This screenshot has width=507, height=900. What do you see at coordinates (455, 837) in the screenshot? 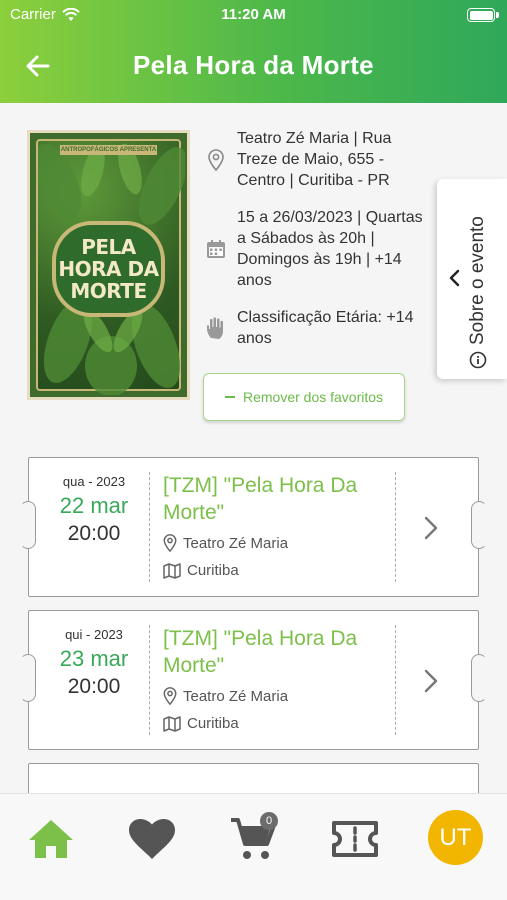
I see `avatar: UT` at bounding box center [455, 837].